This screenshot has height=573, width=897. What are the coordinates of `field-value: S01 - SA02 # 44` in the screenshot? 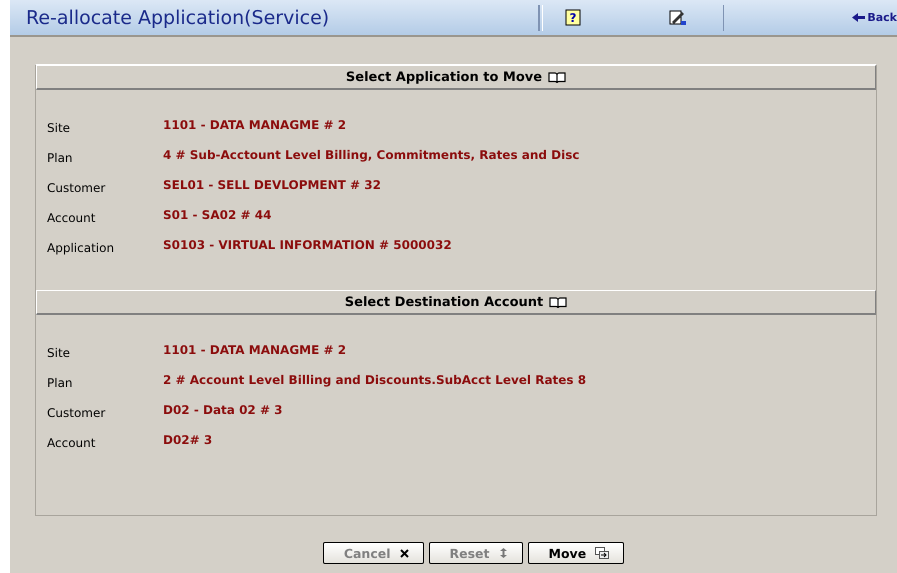 It's located at (217, 215).